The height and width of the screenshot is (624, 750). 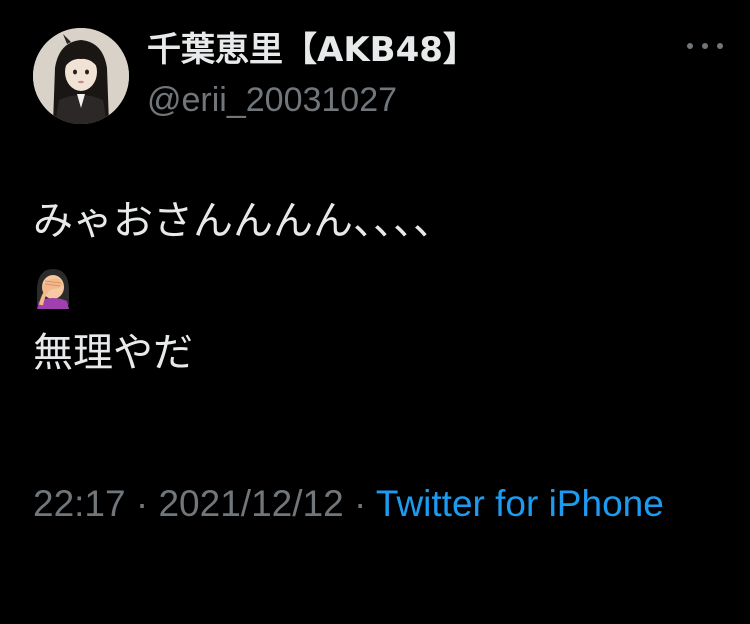 I want to click on more-options-icon, so click(x=705, y=46).